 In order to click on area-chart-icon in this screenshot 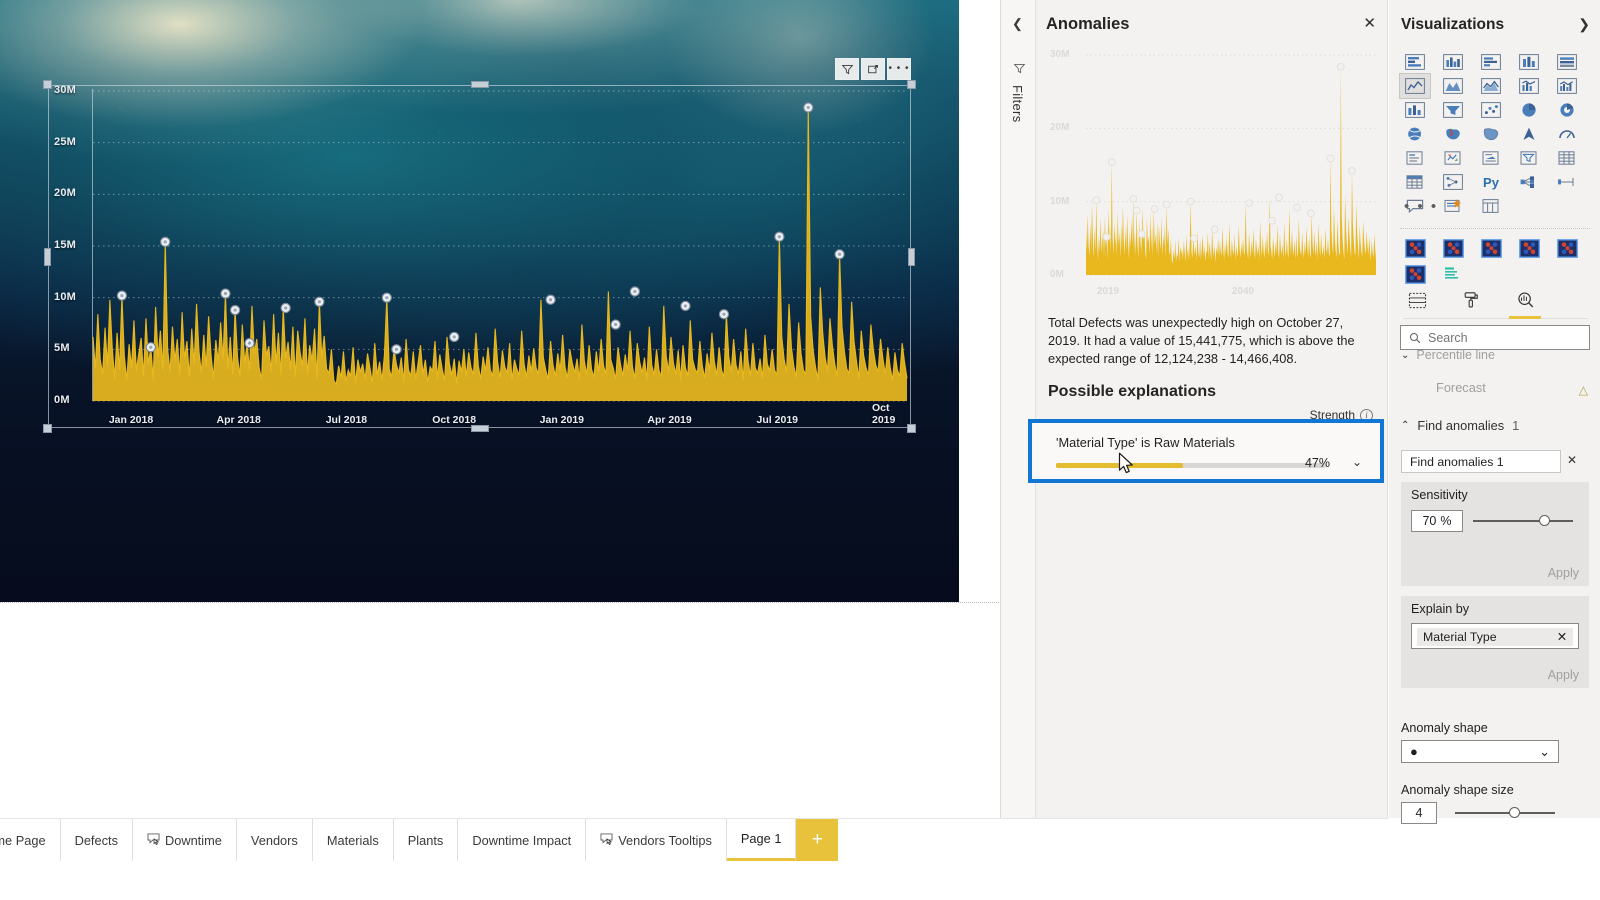, I will do `click(1453, 86)`.